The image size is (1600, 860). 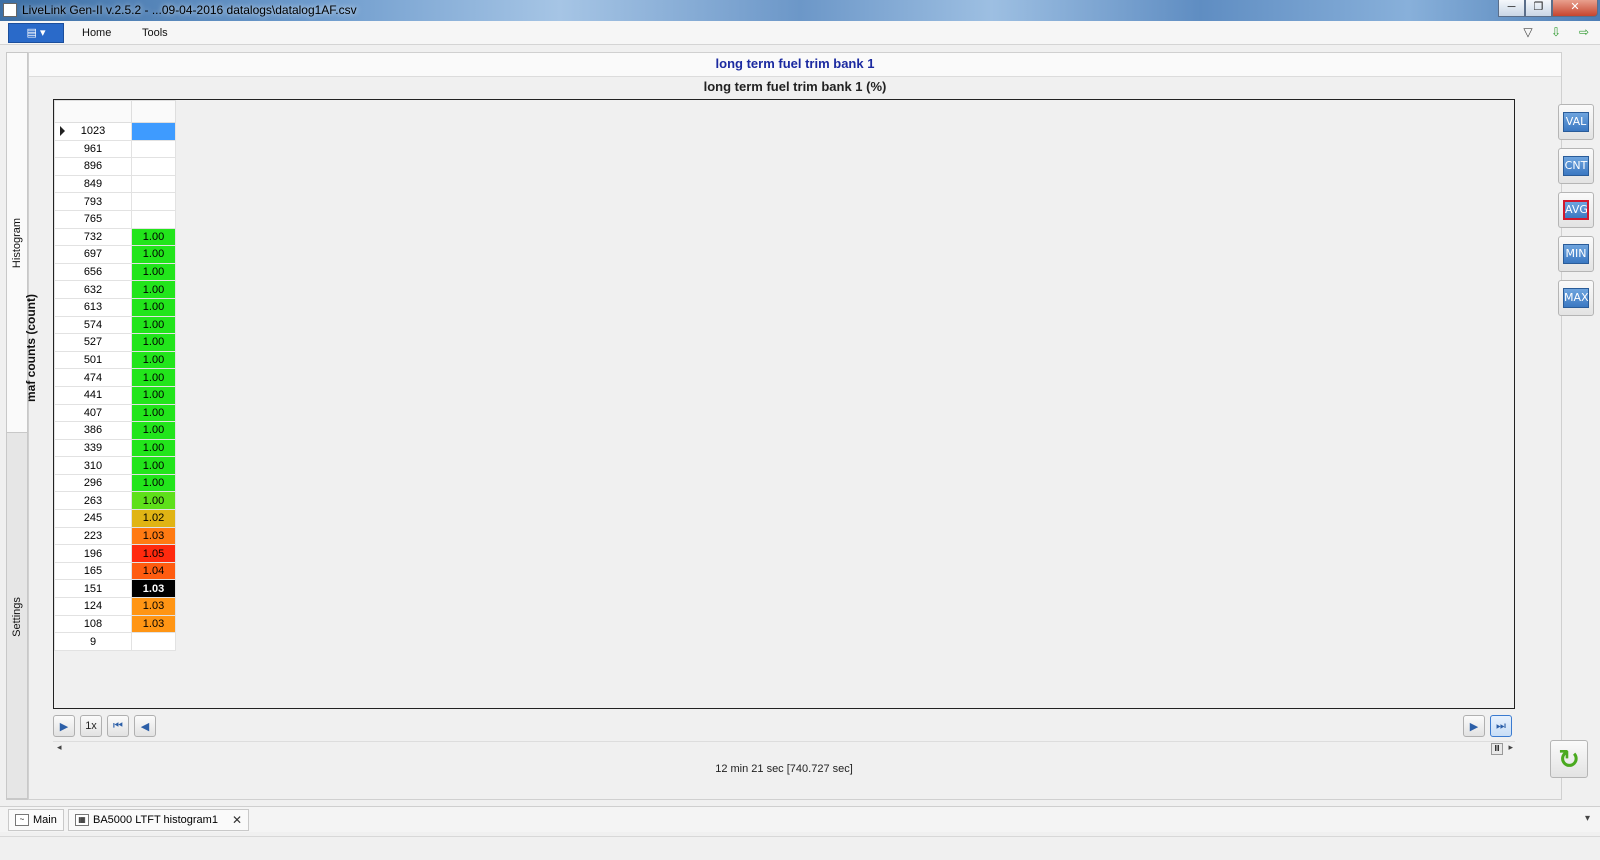 I want to click on table-row: 339 1.00, so click(x=115, y=448).